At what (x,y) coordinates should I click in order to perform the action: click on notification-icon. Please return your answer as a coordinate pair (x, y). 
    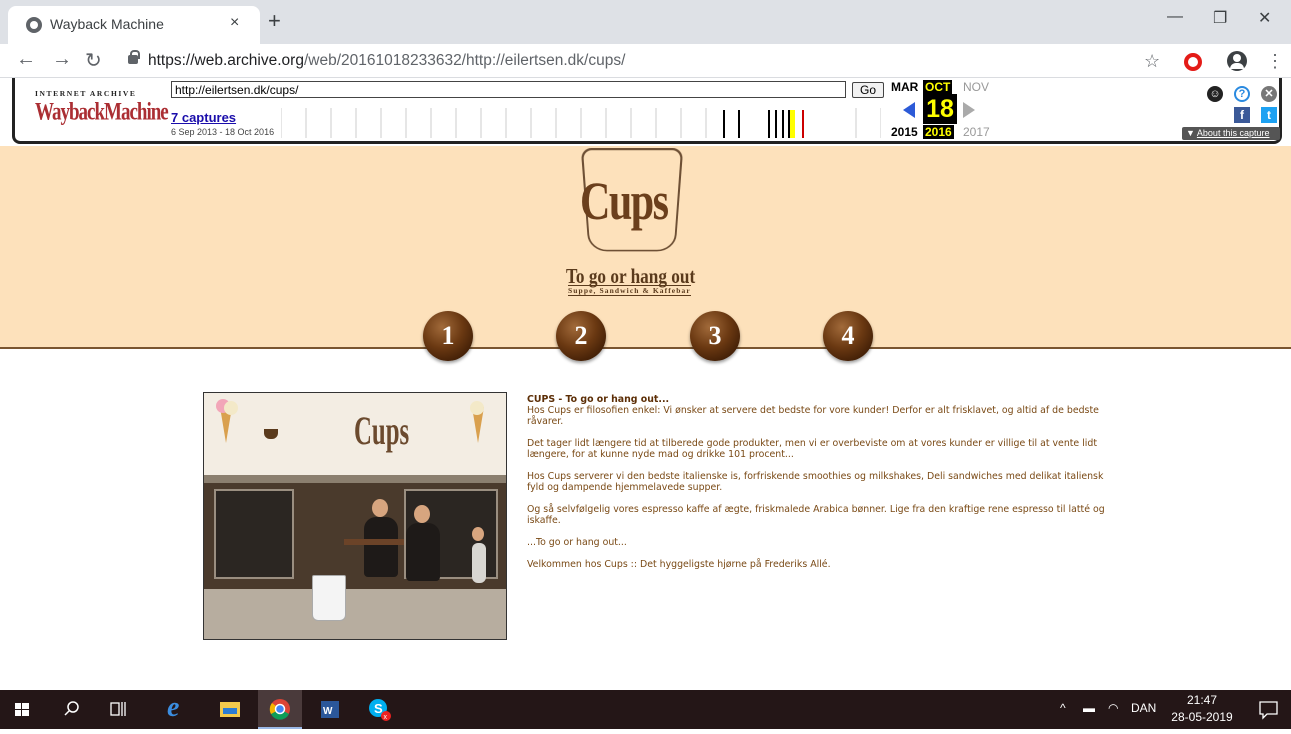
    Looking at the image, I should click on (1269, 709).